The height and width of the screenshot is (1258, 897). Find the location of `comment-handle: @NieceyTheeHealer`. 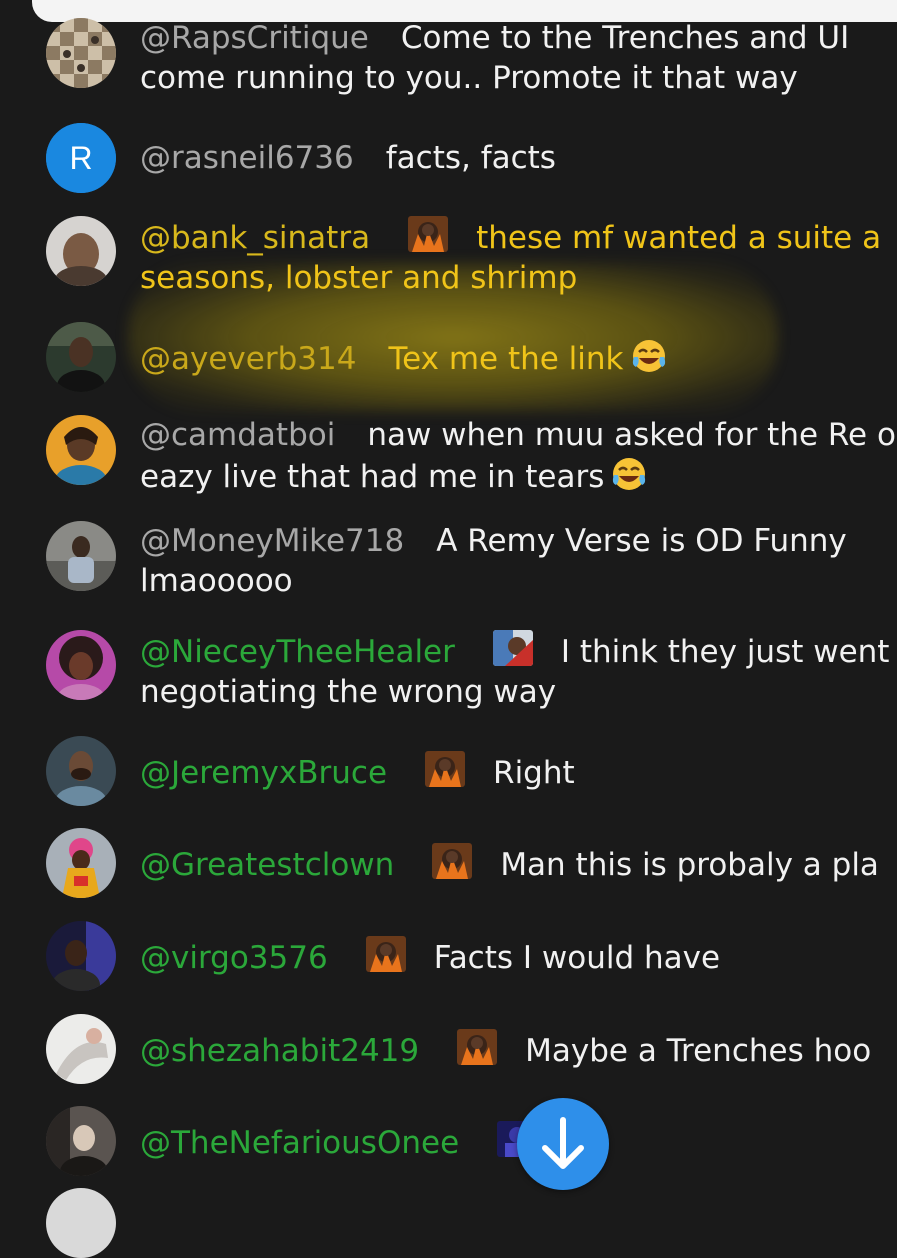

comment-handle: @NieceyTheeHealer is located at coordinates (297, 652).